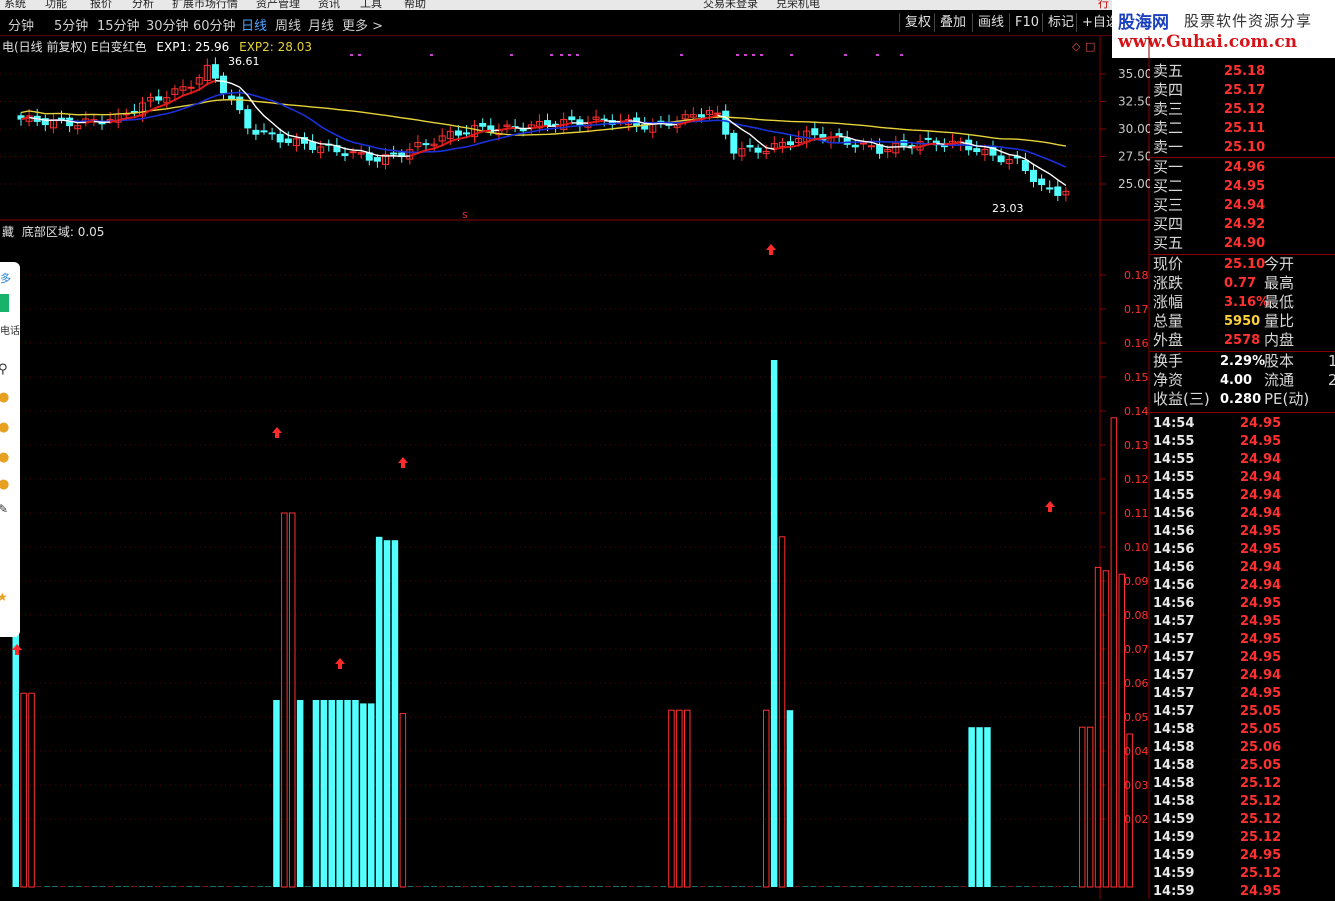 This screenshot has width=1335, height=901. Describe the element at coordinates (1060, 22) in the screenshot. I see `tool-button: 标记` at that location.